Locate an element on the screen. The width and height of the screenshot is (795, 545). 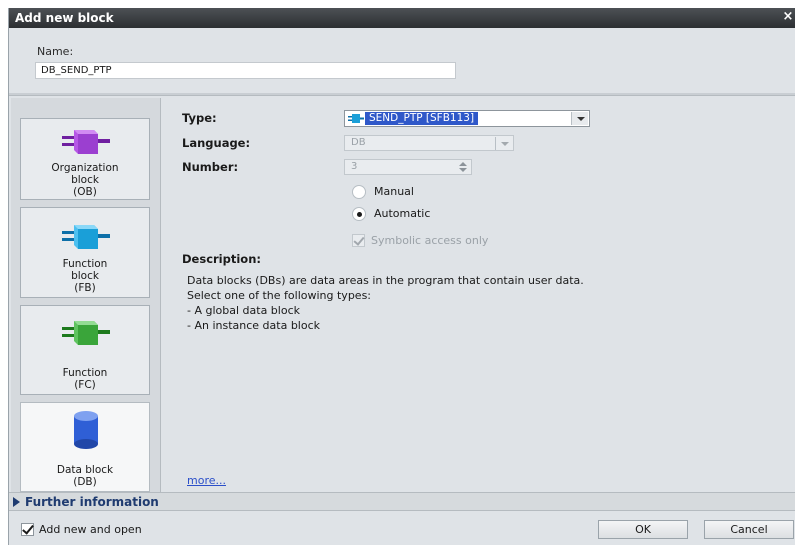
number-stepper: 3 is located at coordinates (408, 167).